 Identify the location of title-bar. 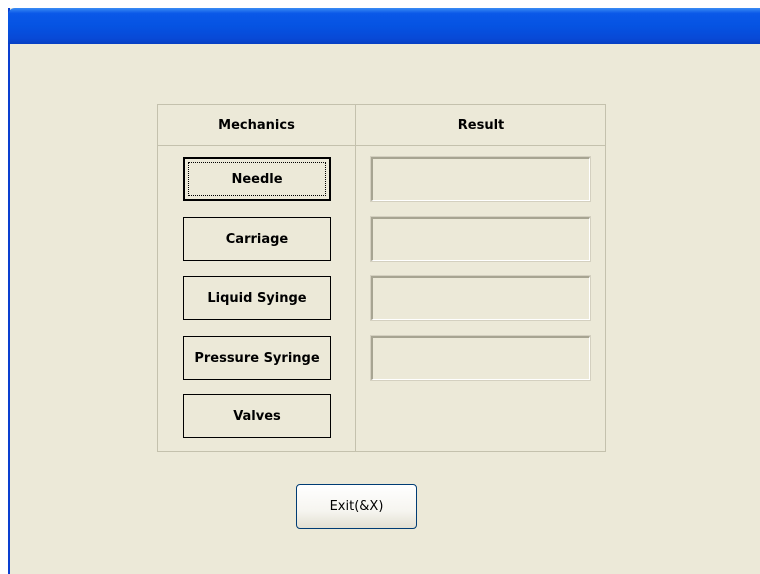
(384, 26).